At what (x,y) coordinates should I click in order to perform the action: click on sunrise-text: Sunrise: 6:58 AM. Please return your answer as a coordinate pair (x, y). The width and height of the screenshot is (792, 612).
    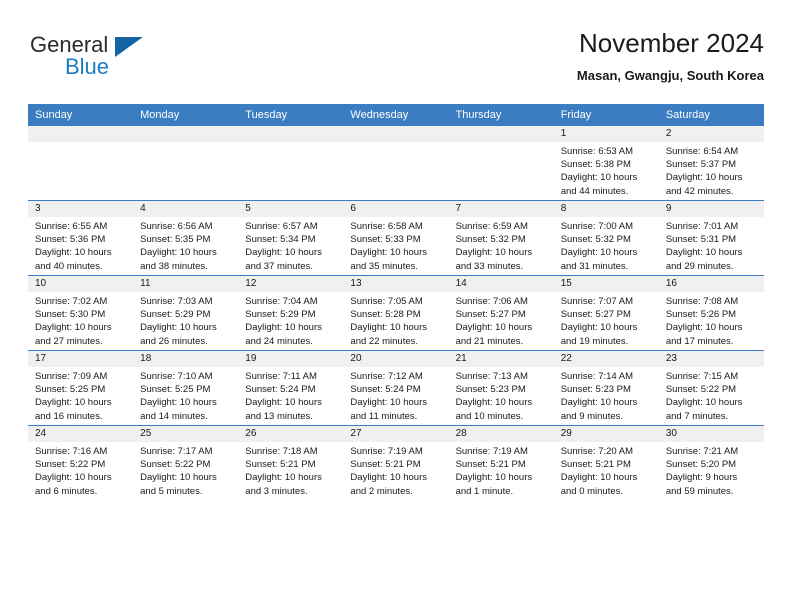
    Looking at the image, I should click on (386, 226).